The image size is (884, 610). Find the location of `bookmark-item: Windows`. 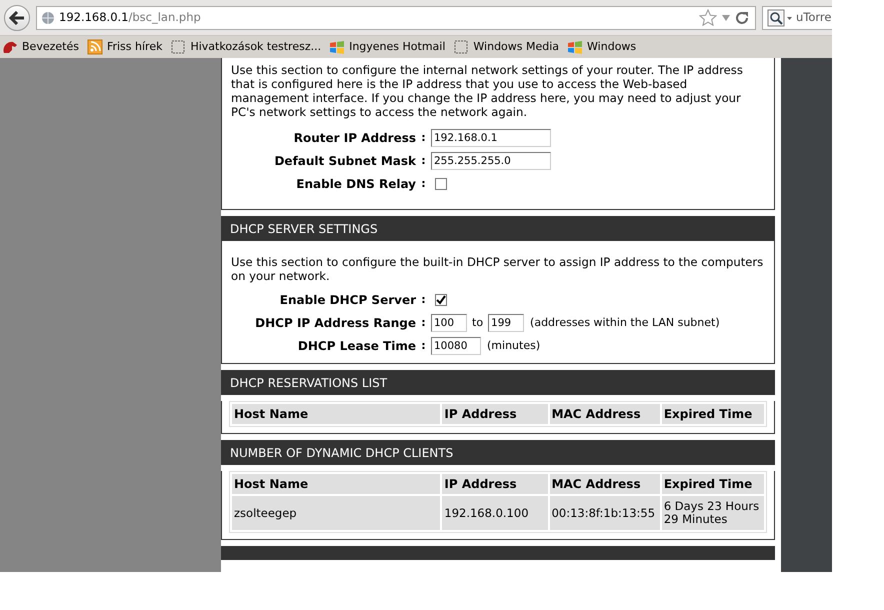

bookmark-item: Windows is located at coordinates (601, 47).